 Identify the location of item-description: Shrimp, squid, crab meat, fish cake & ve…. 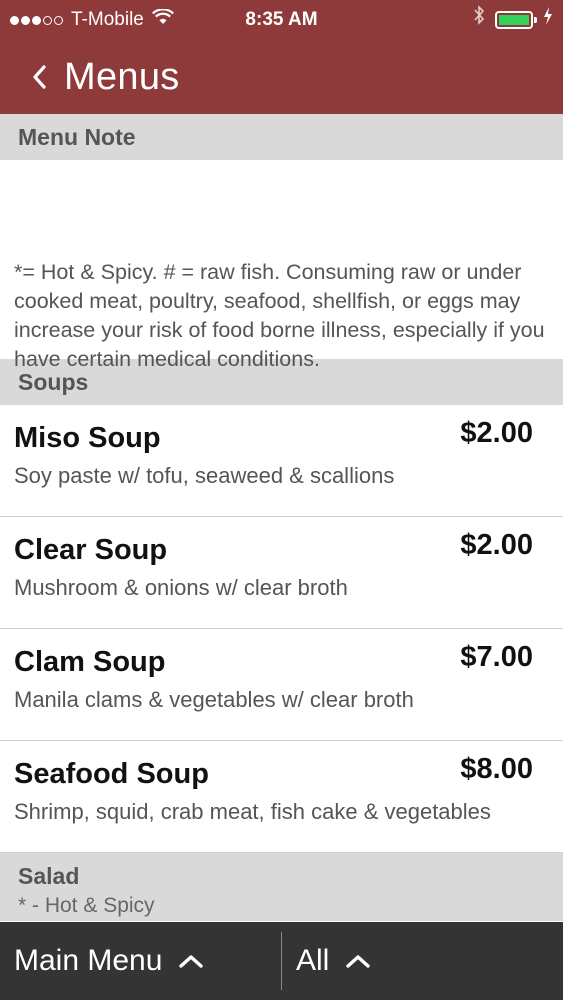
(252, 811).